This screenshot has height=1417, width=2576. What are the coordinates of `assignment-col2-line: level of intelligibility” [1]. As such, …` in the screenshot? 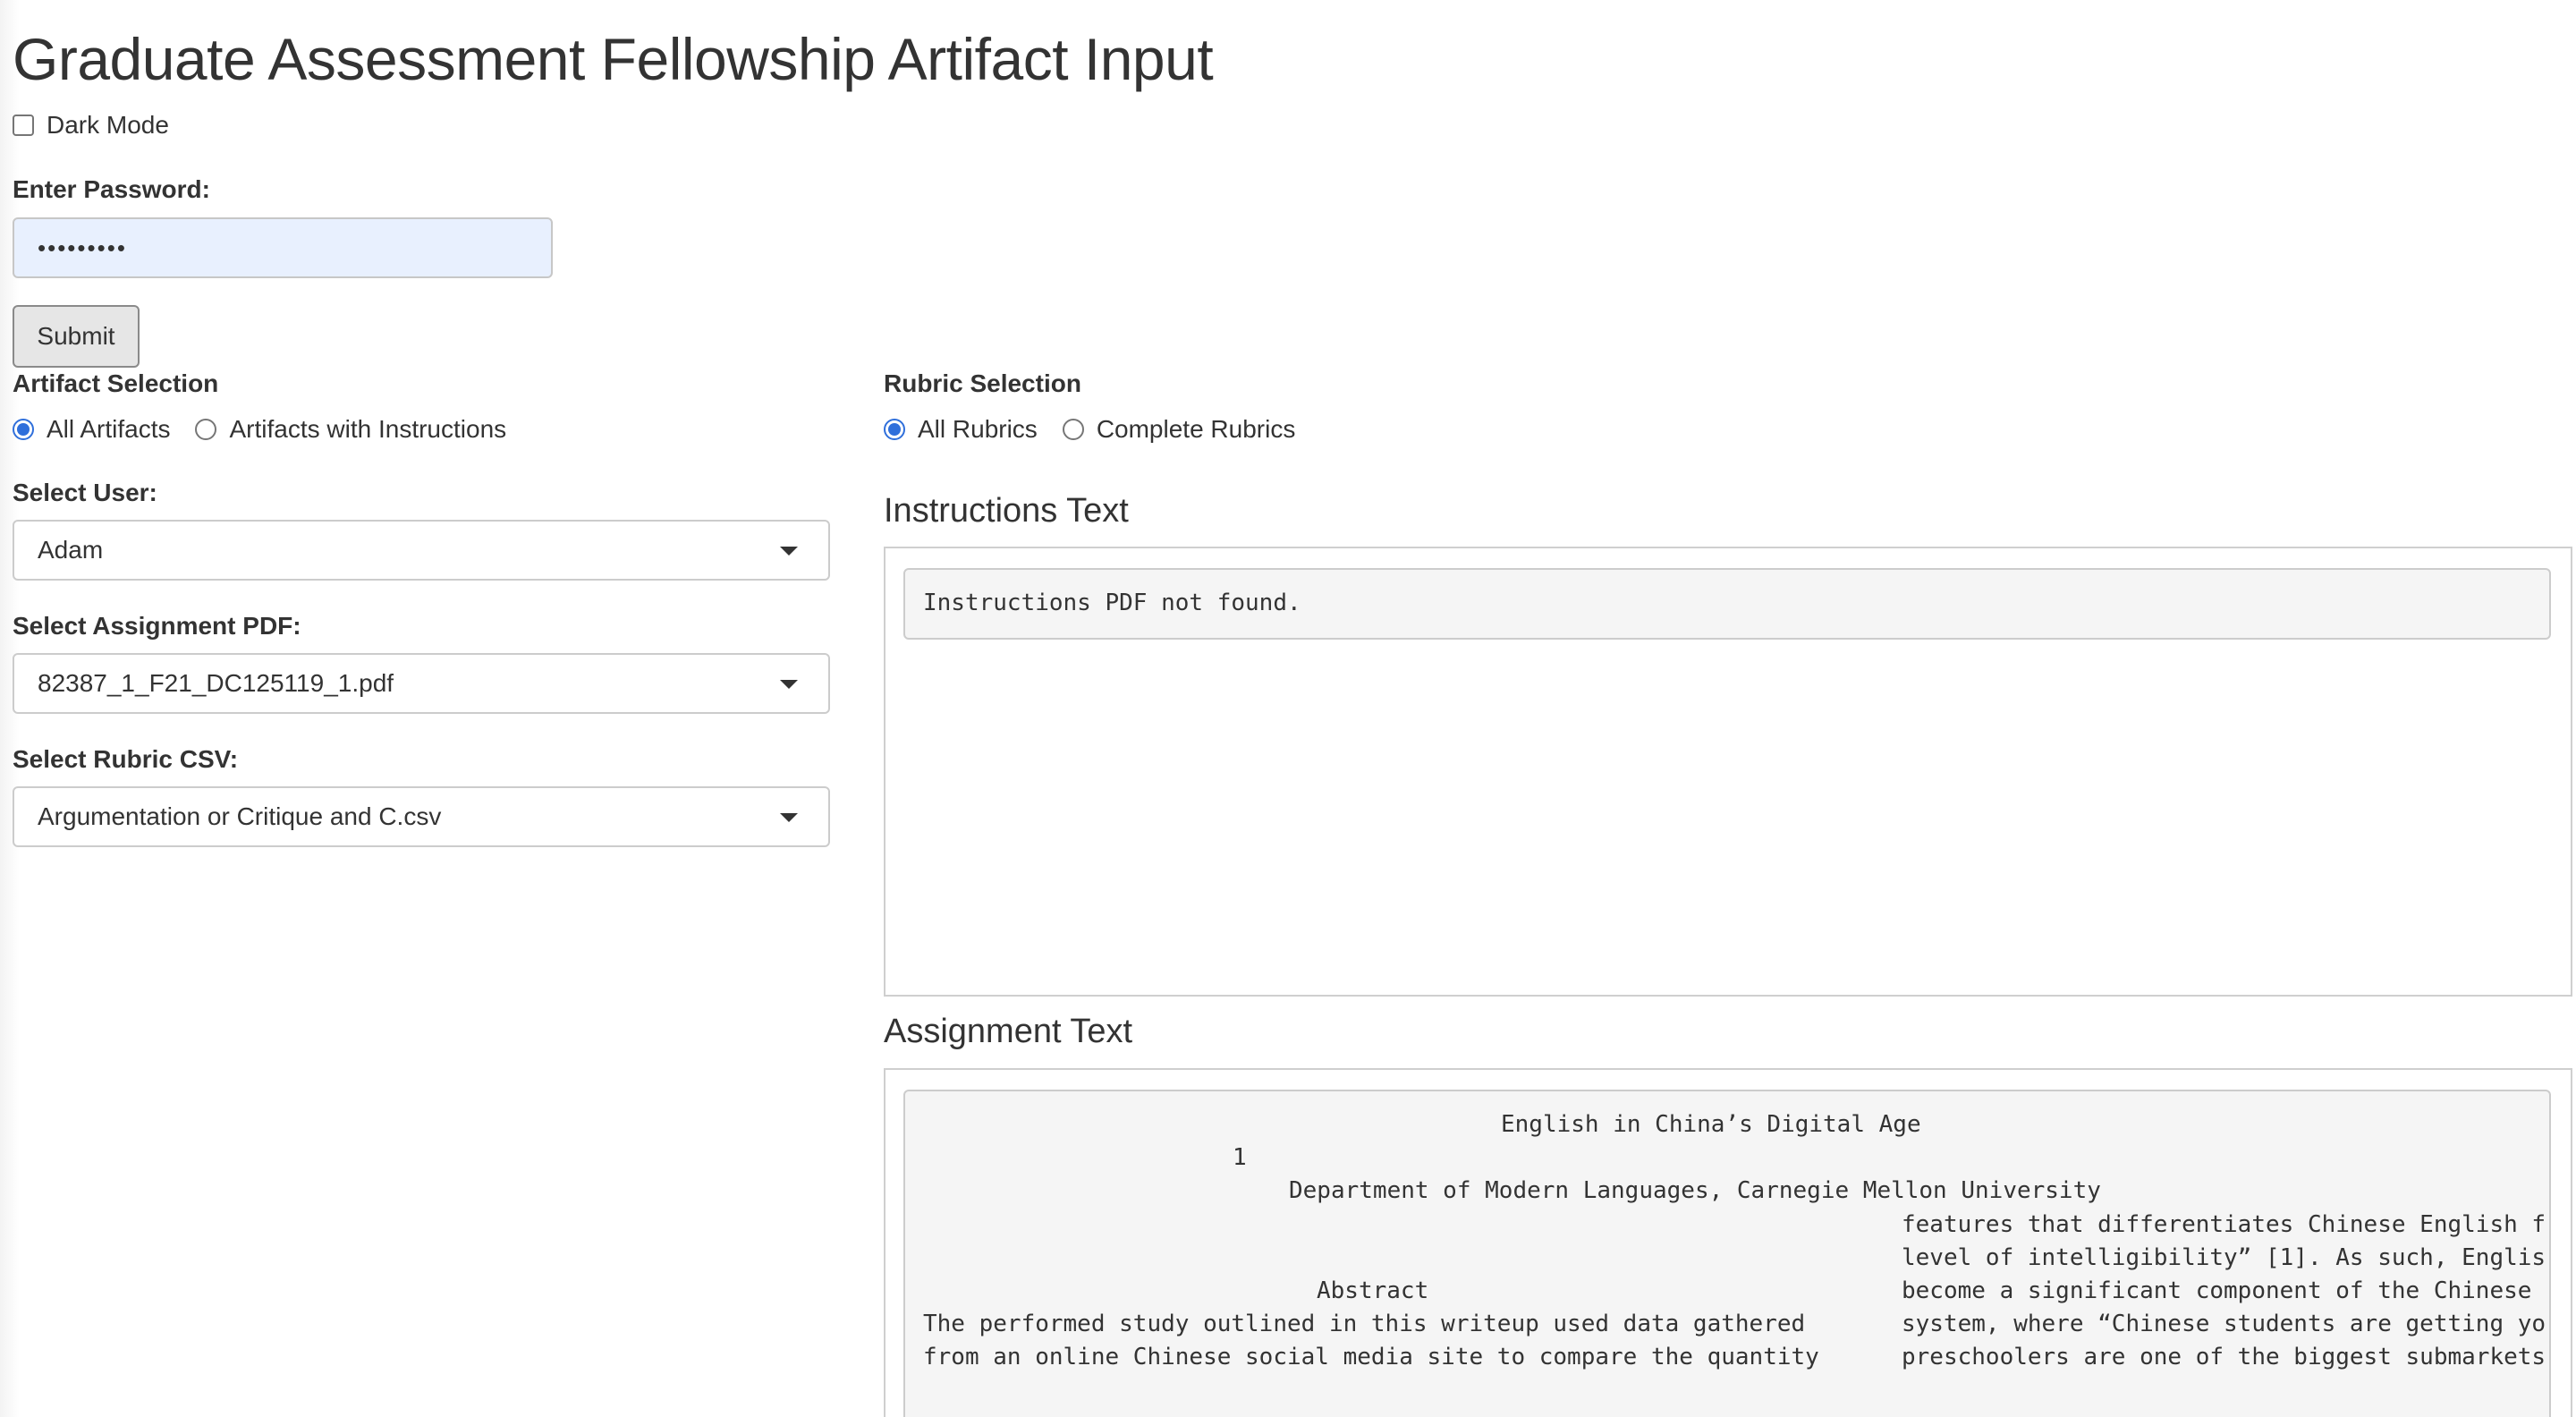 It's located at (2224, 1257).